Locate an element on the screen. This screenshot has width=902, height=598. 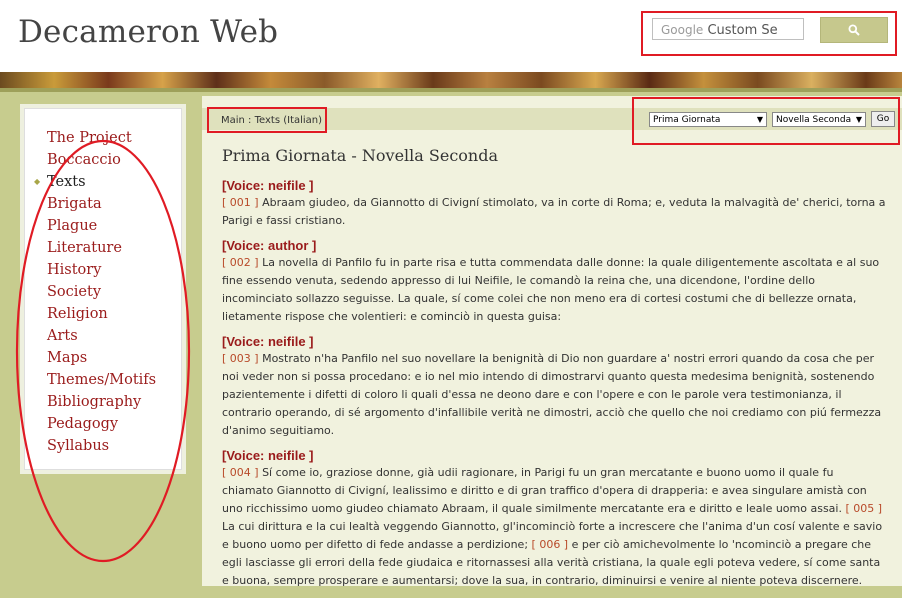
breadcrumb: Main : Texts (Italian) is located at coordinates (271, 120).